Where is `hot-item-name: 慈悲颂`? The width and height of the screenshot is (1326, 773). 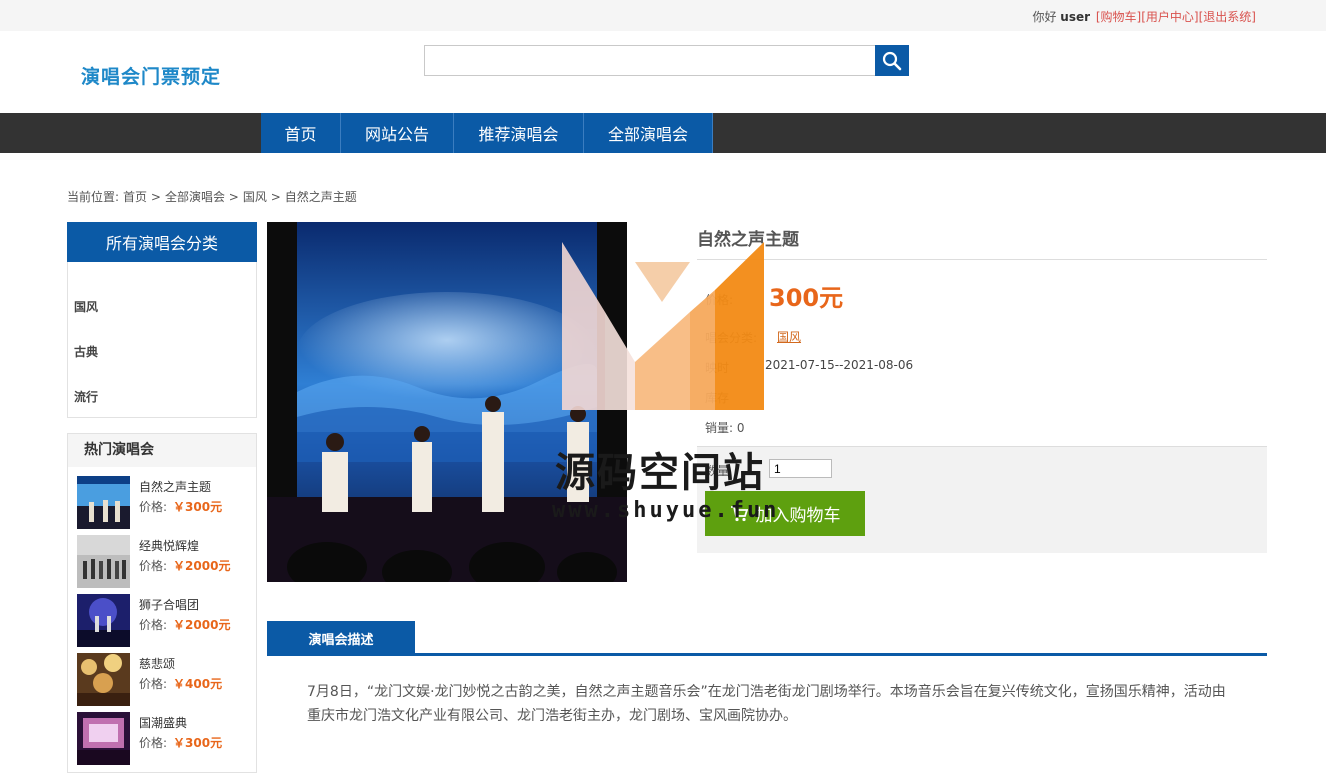 hot-item-name: 慈悲颂 is located at coordinates (157, 663).